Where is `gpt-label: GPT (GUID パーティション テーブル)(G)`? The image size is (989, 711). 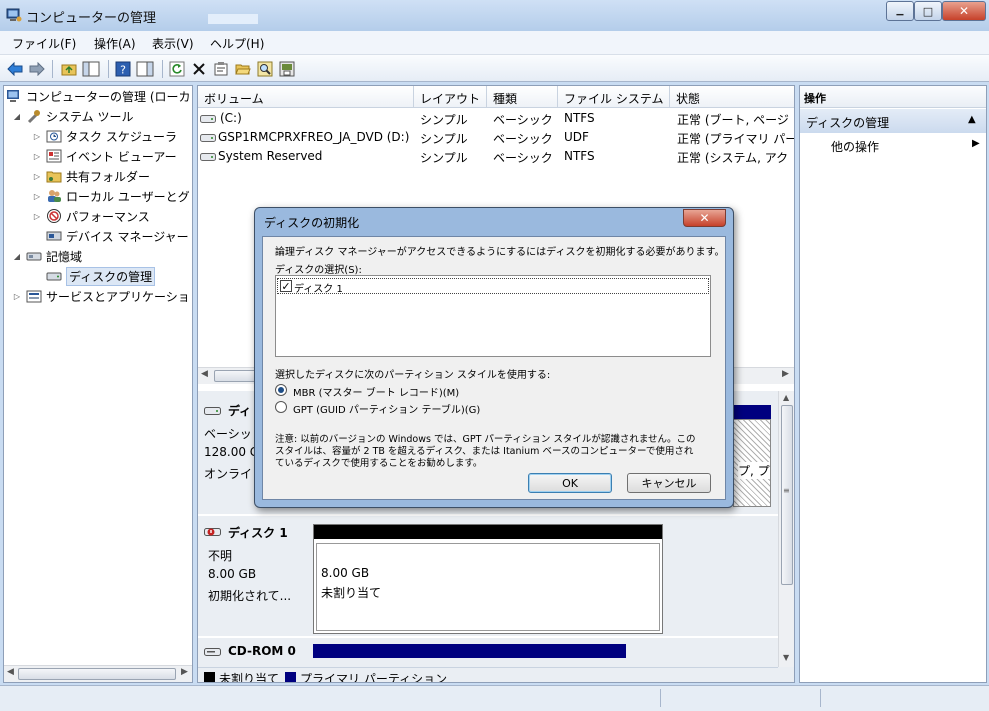 gpt-label: GPT (GUID パーティション テーブル)(G) is located at coordinates (386, 408).